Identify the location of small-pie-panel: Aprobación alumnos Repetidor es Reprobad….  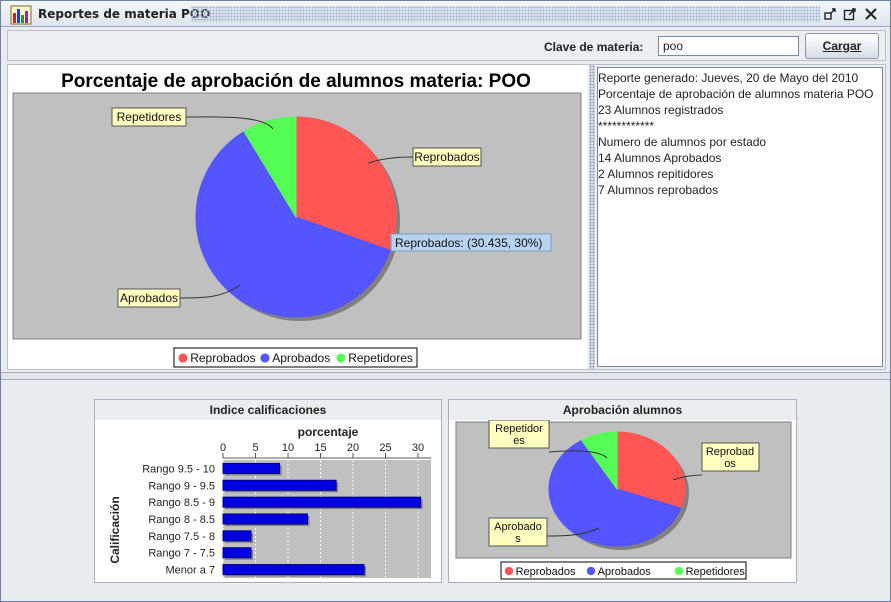
(622, 491).